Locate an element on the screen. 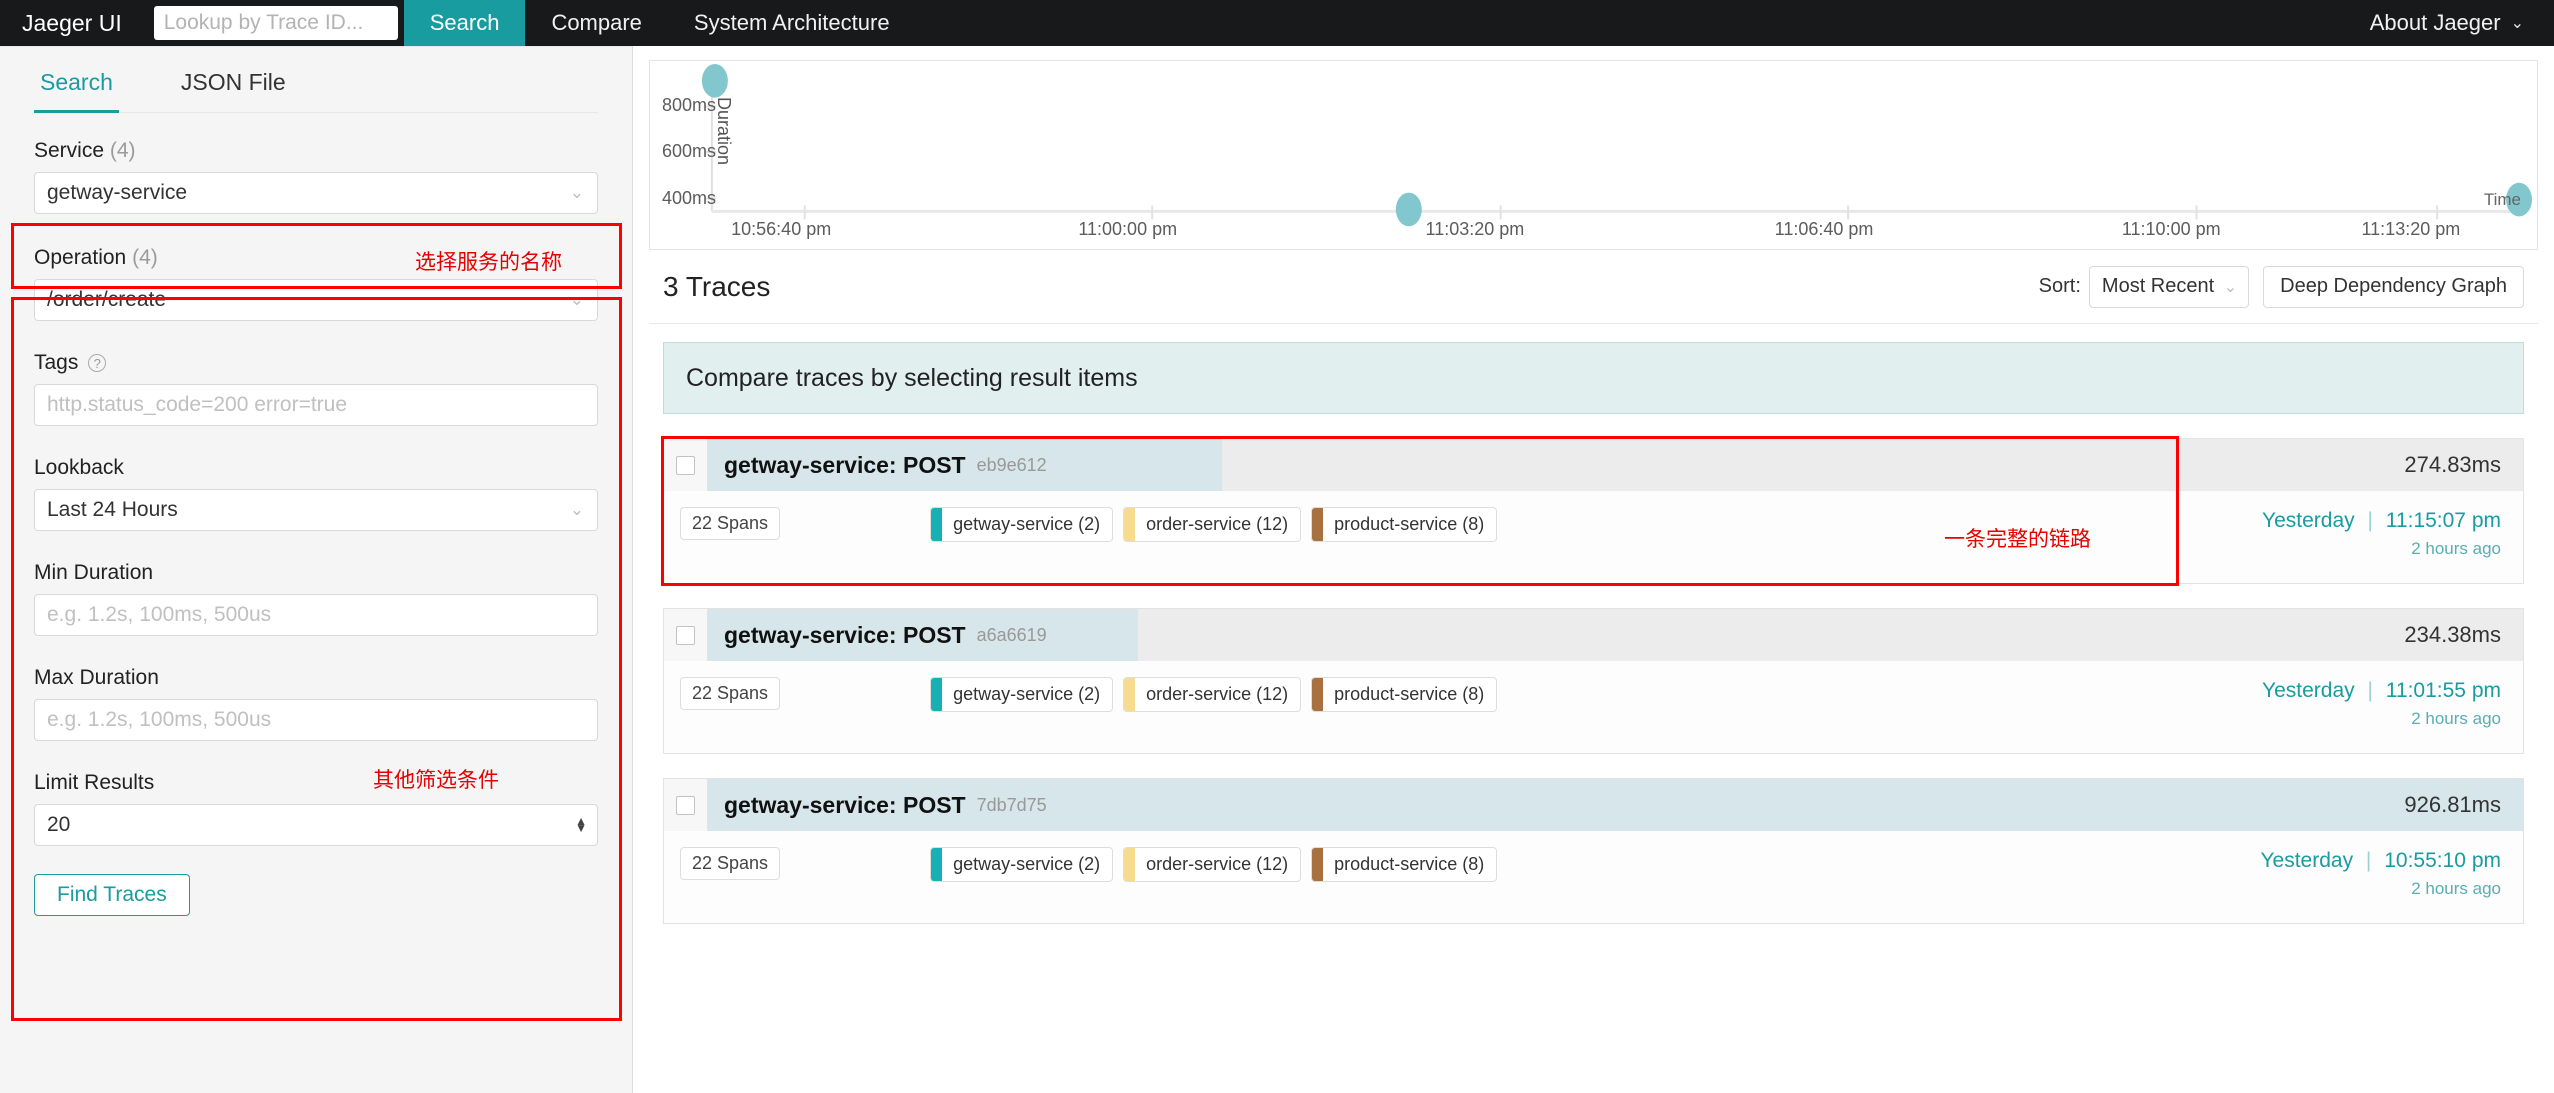 The image size is (2554, 1093). trace-id-input is located at coordinates (275, 23).